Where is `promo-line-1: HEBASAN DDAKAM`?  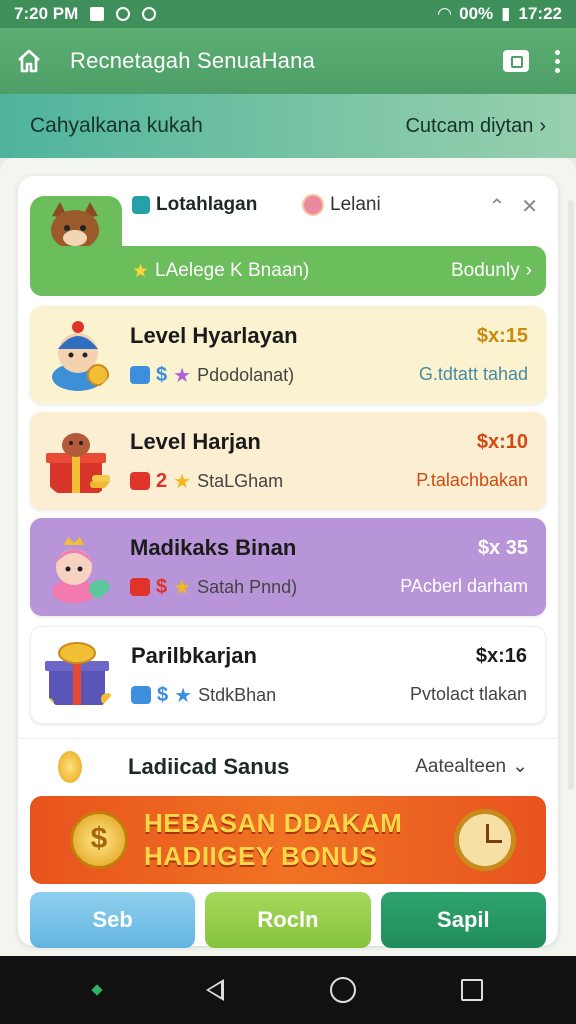
promo-line-1: HEBASAN DDAKAM is located at coordinates (273, 823).